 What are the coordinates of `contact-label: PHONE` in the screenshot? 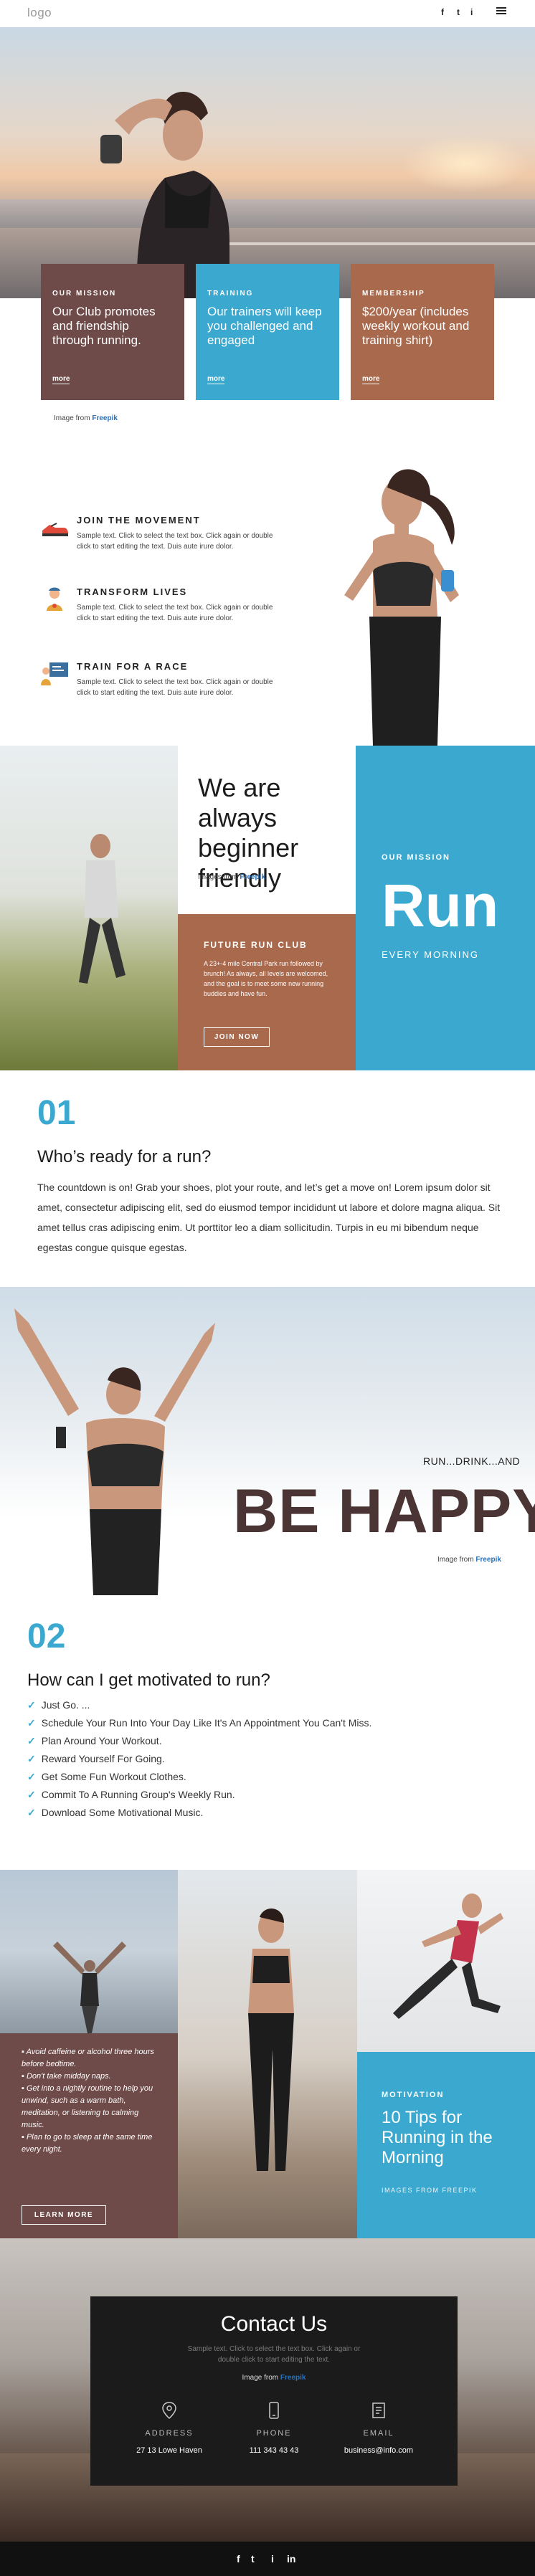 It's located at (274, 2433).